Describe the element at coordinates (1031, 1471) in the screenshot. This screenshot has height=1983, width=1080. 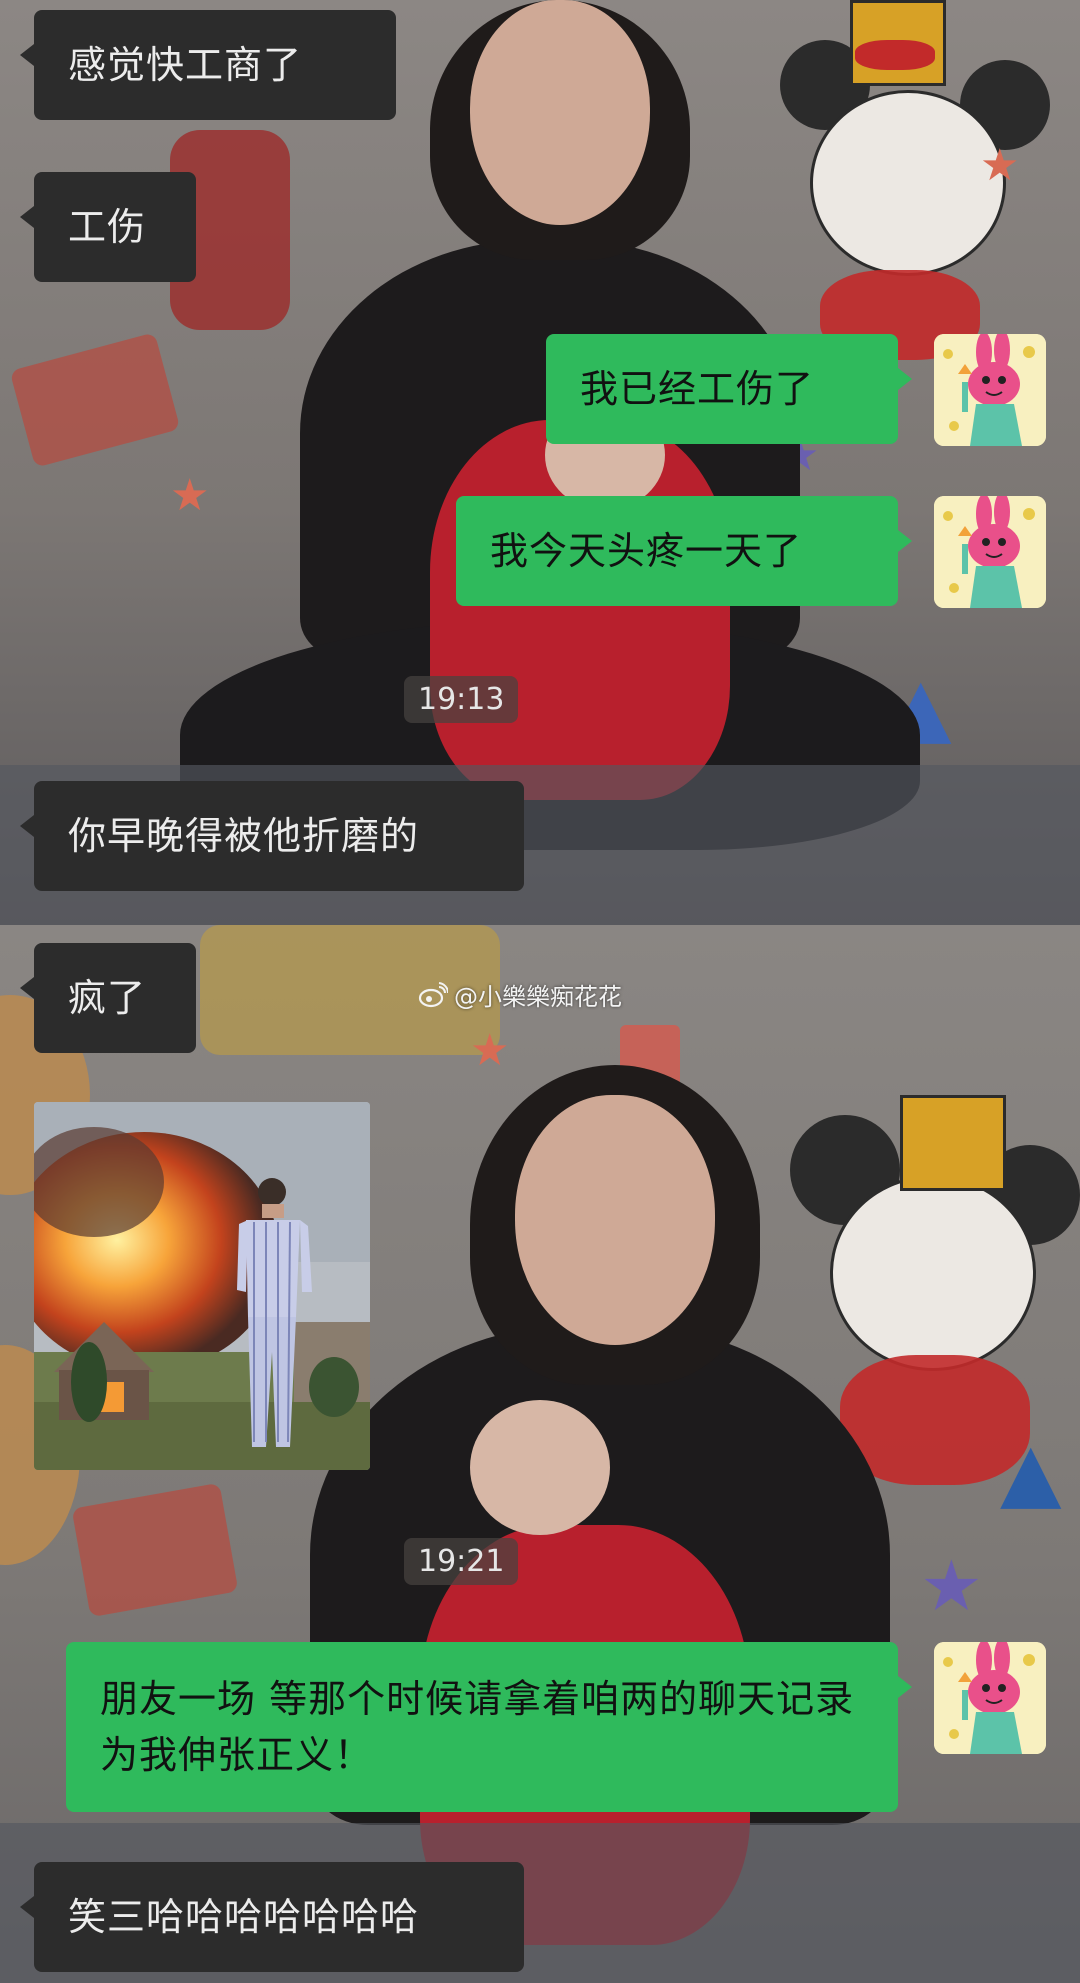
I see `party-hat-icon: ▲` at that location.